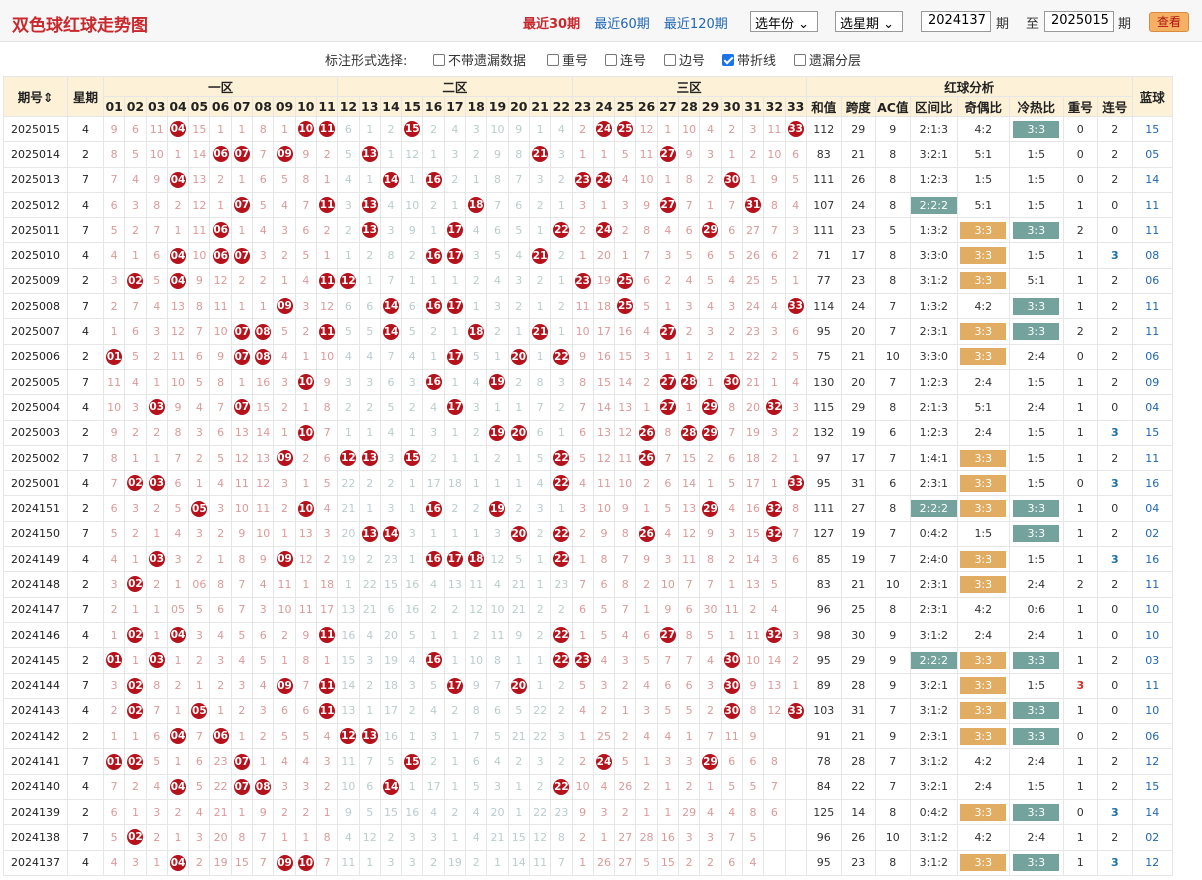 This screenshot has width=1202, height=880. Describe the element at coordinates (305, 736) in the screenshot. I see `number-cell: 5` at that location.